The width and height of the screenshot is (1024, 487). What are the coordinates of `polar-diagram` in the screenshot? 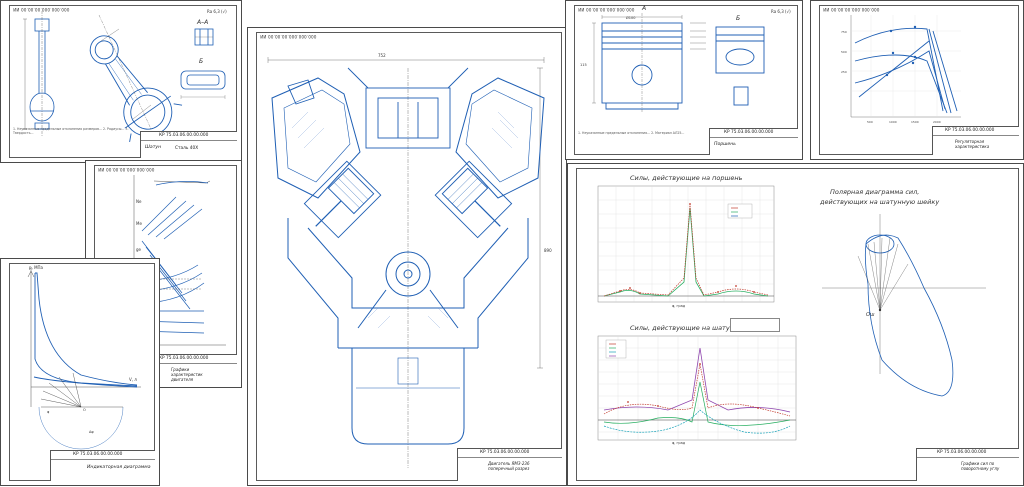 It's located at (904, 305).